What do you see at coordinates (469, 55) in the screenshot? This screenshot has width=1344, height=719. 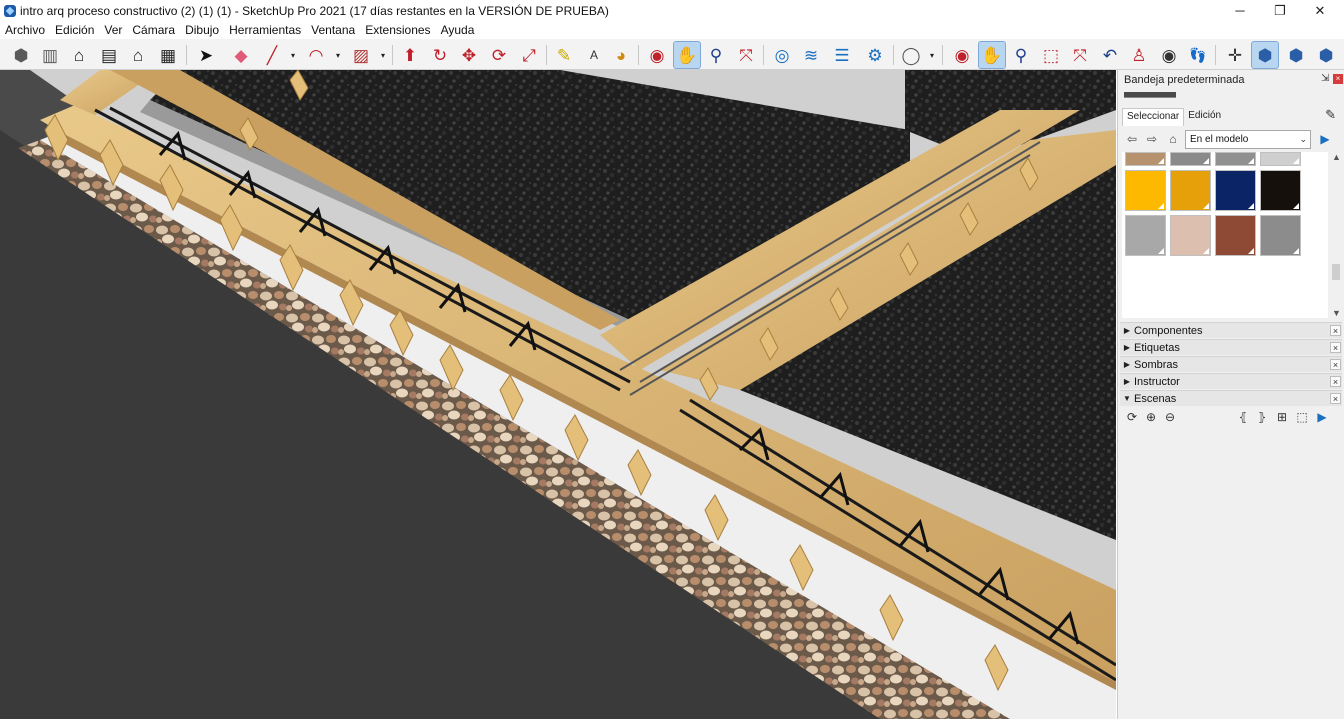 I see `move-tool-button: ✥` at bounding box center [469, 55].